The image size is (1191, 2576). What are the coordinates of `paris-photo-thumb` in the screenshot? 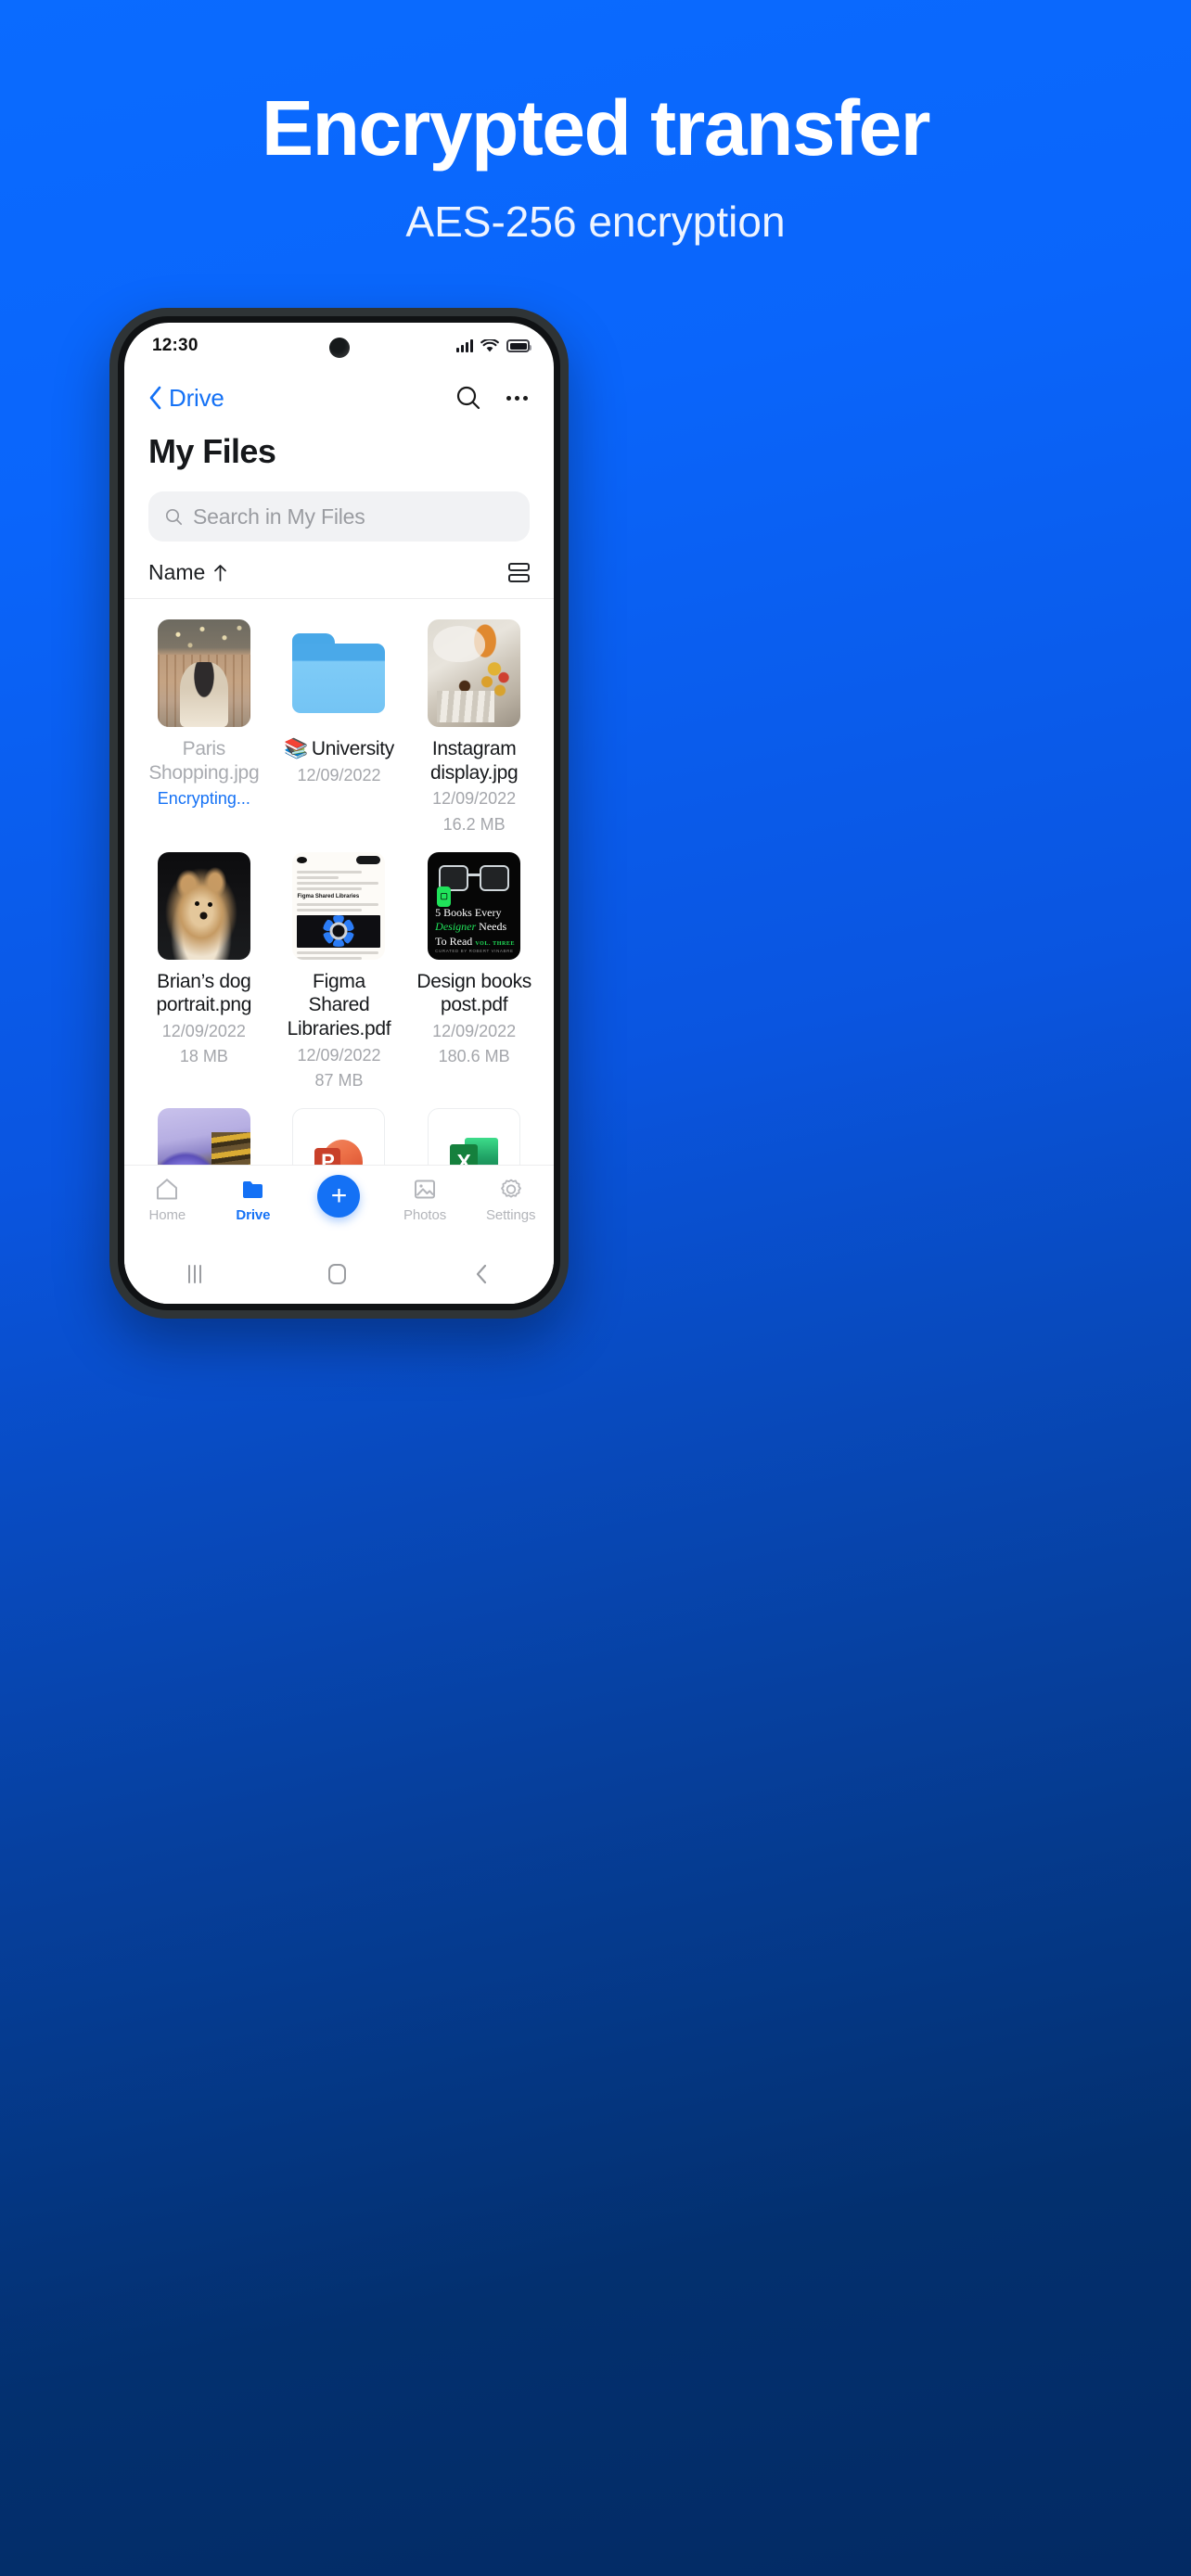 It's located at (203, 673).